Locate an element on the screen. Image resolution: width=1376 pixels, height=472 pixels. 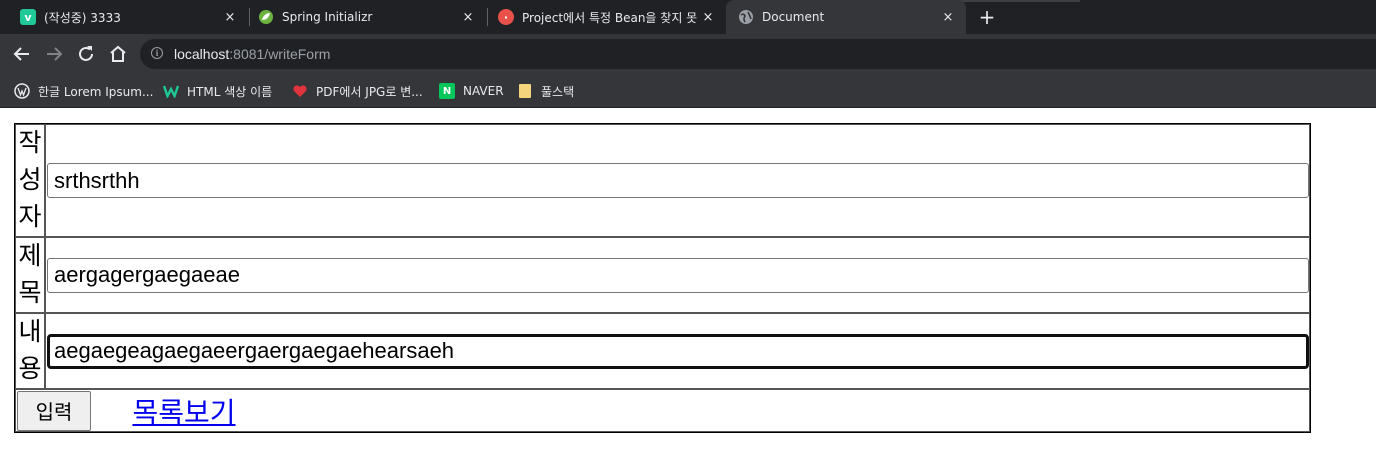
info-icon: i is located at coordinates (157, 53).